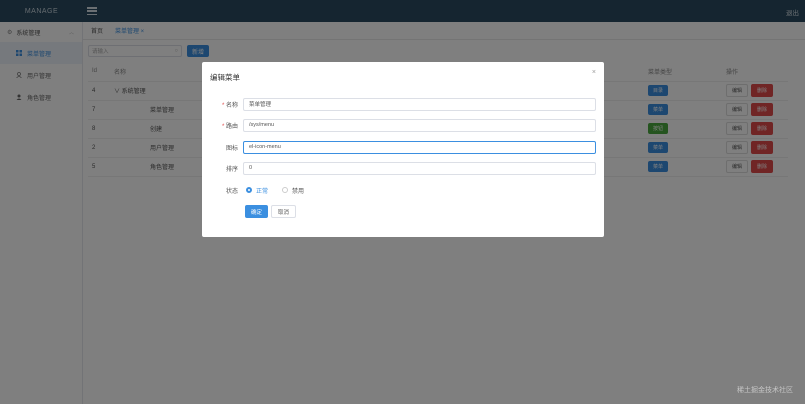 The image size is (805, 404). What do you see at coordinates (262, 191) in the screenshot?
I see `radio-label: 正常` at bounding box center [262, 191].